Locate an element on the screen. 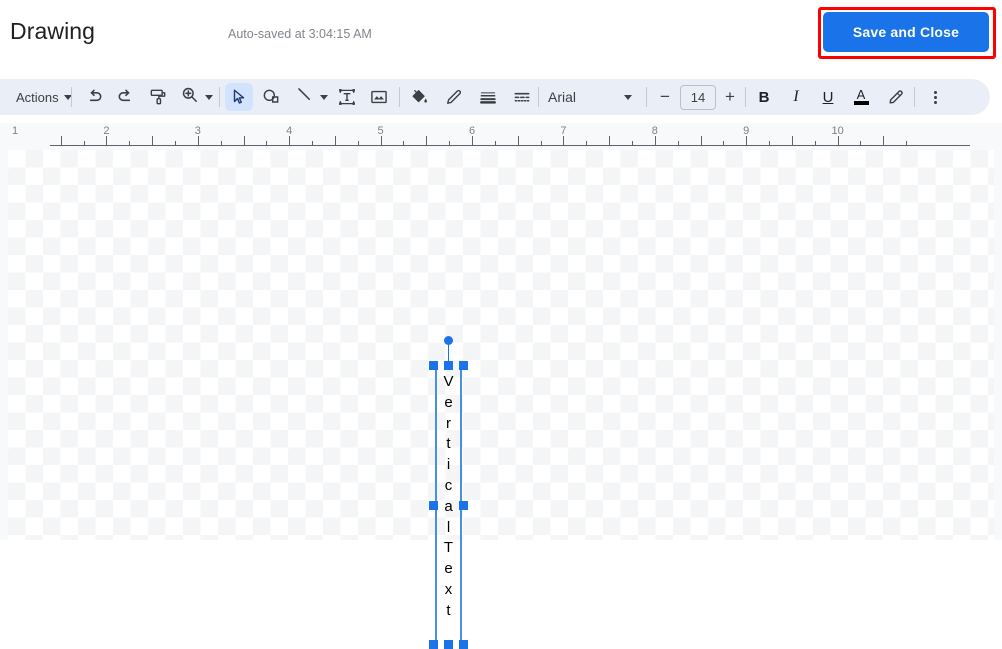  shape-tool-button is located at coordinates (271, 97).